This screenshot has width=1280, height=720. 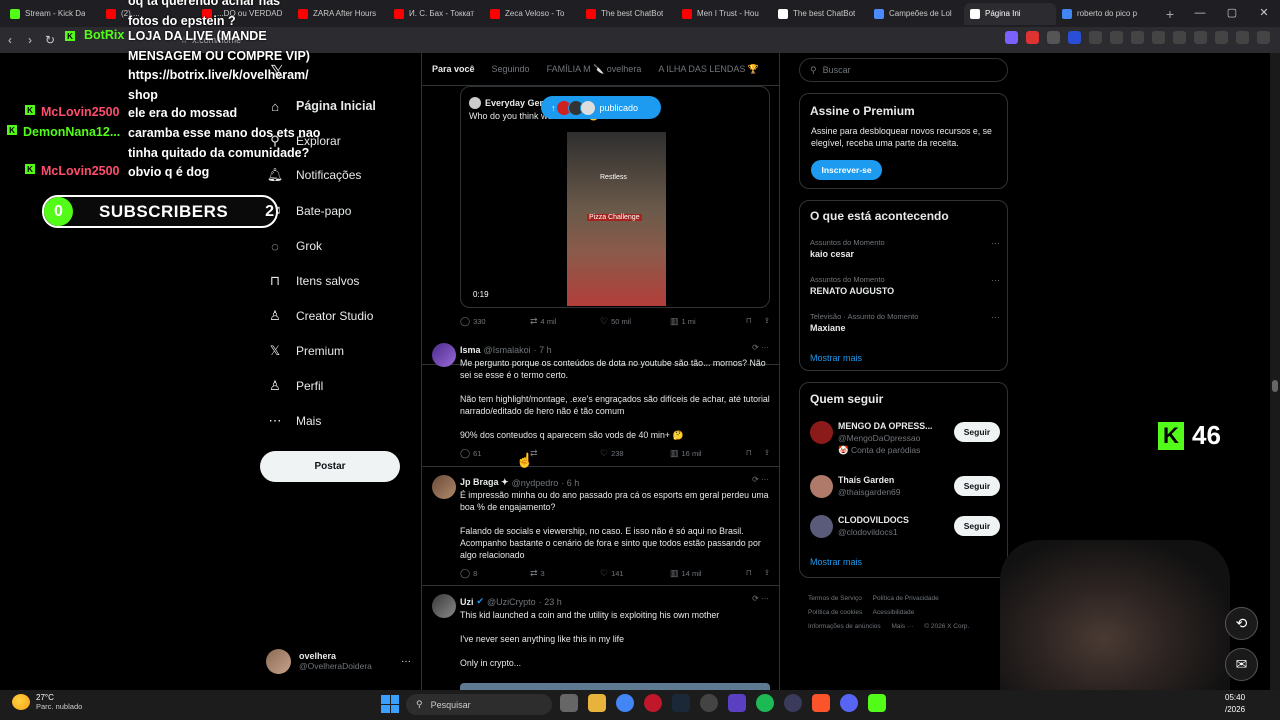 I want to click on file-explorer-icon, so click(x=597, y=703).